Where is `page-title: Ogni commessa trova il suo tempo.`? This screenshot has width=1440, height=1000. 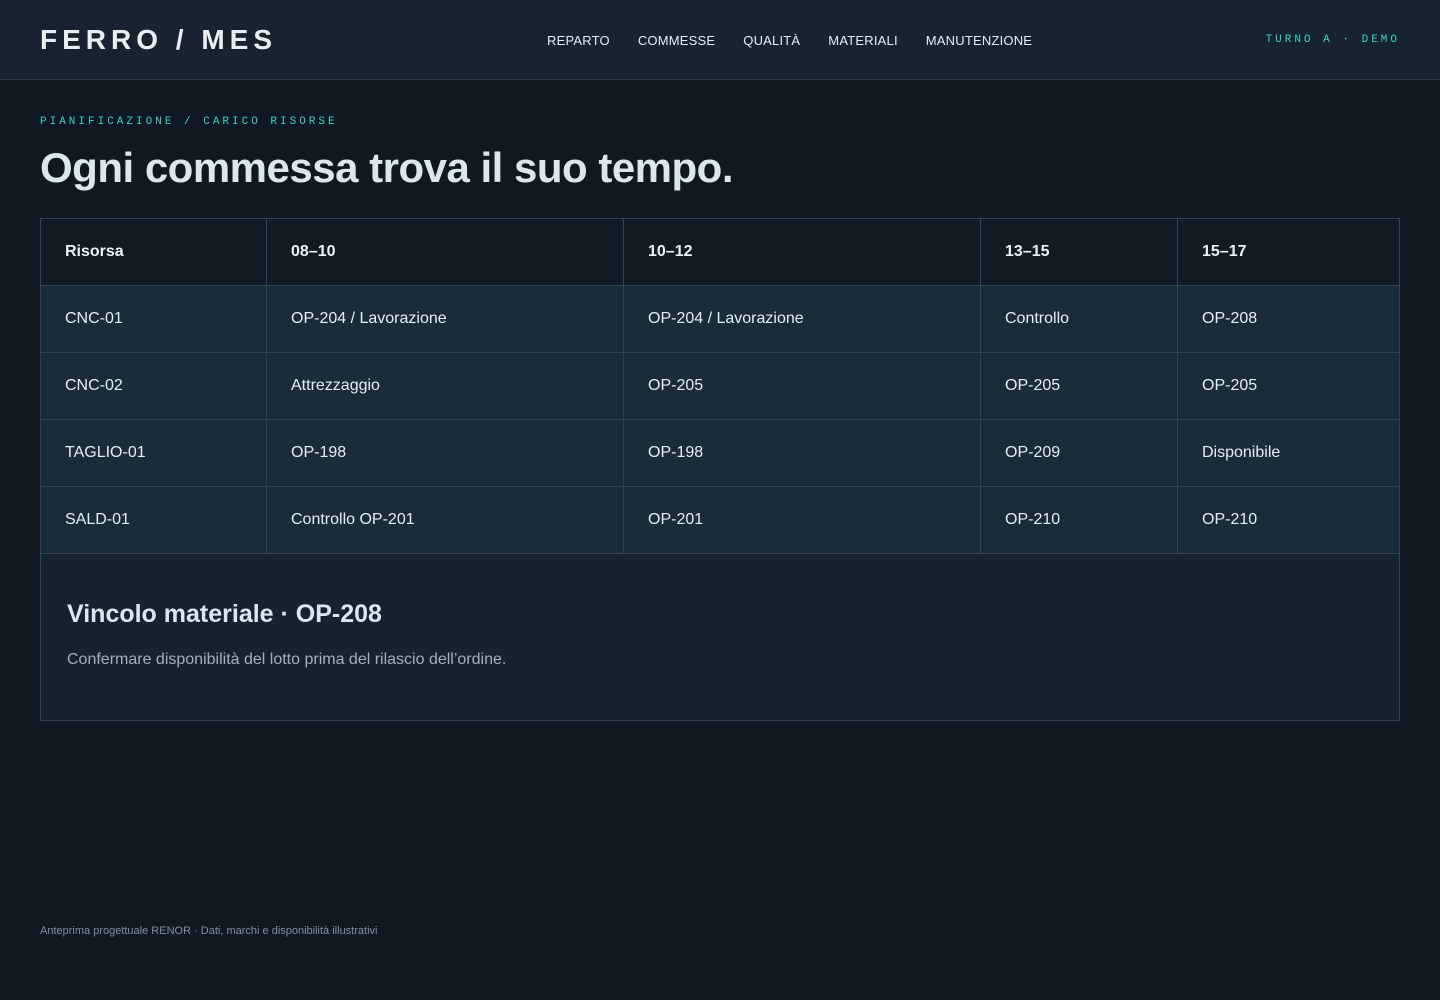
page-title: Ogni commessa trova il suo tempo. is located at coordinates (387, 167).